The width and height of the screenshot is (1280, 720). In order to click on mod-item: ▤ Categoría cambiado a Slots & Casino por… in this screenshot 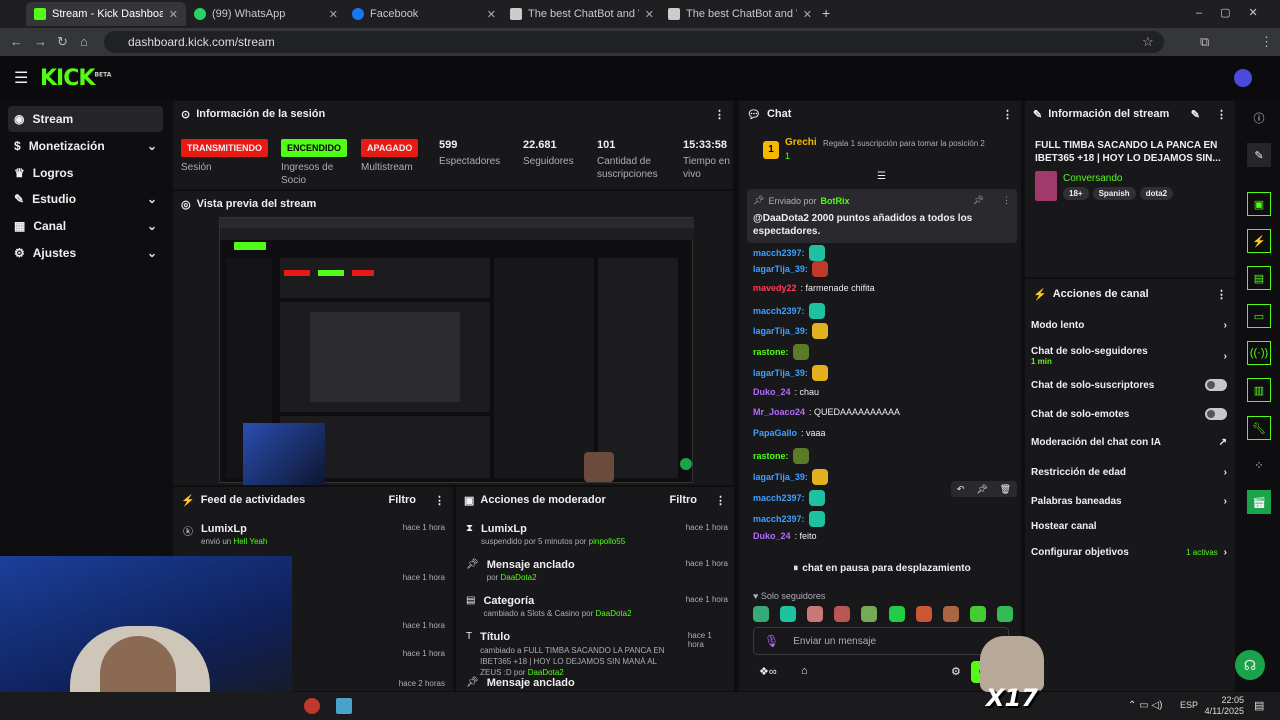, I will do `click(597, 606)`.